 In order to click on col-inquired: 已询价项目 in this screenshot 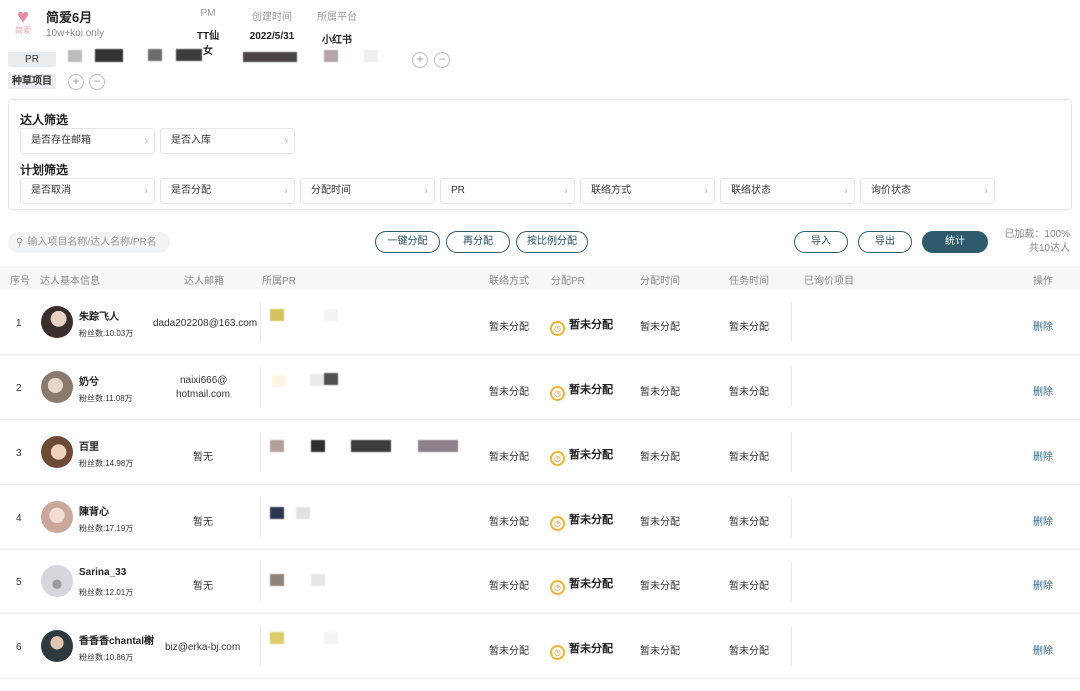, I will do `click(829, 281)`.